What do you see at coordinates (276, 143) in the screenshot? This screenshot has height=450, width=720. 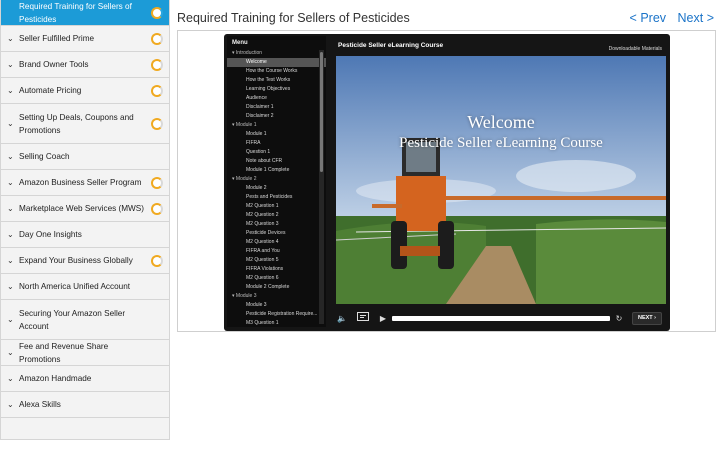 I see `menu-item: FIFRA` at bounding box center [276, 143].